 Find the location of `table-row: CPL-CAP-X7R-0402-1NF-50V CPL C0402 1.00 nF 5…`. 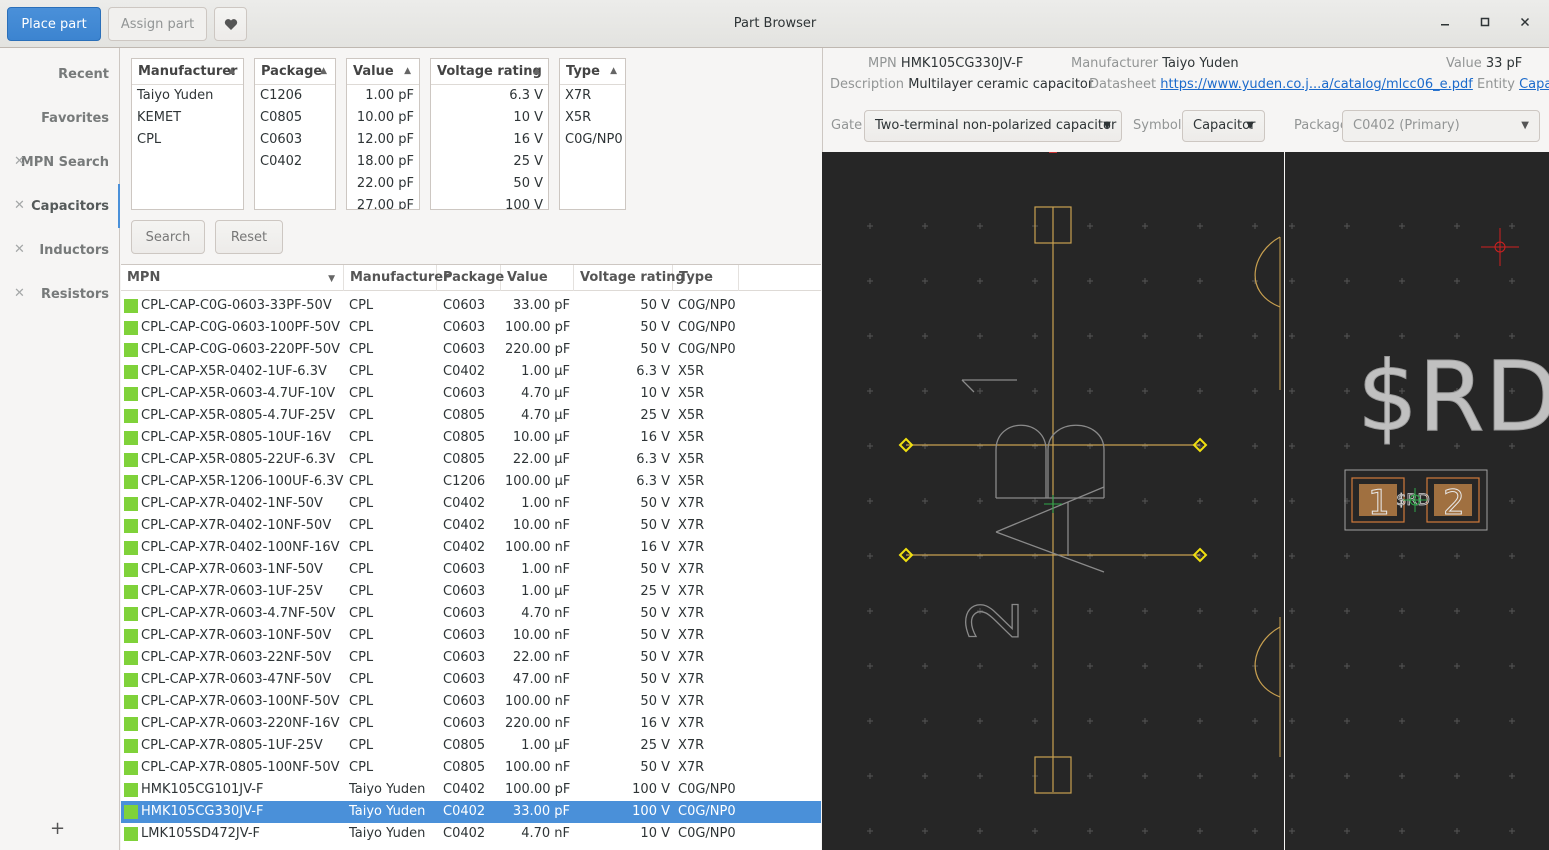

table-row: CPL-CAP-X7R-0402-1NF-50V CPL C0402 1.00 nF 5… is located at coordinates (471, 504).